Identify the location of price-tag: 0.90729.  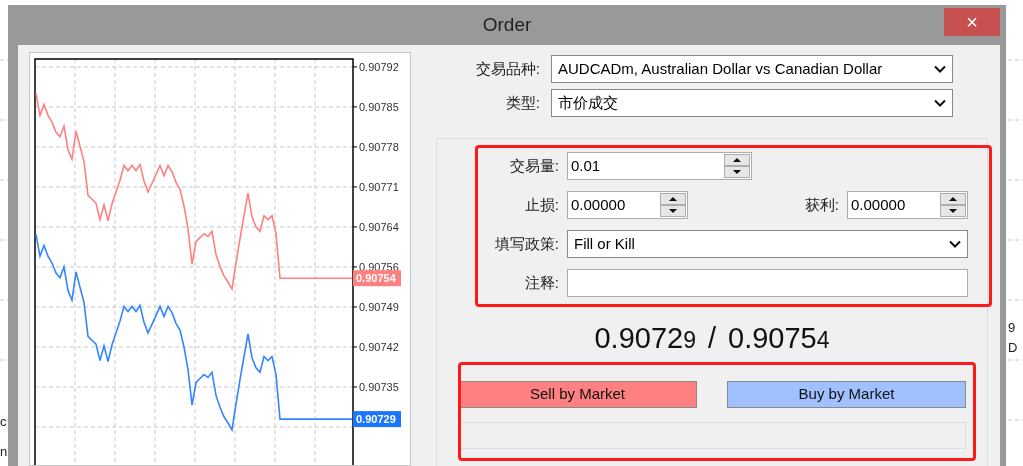
(377, 419).